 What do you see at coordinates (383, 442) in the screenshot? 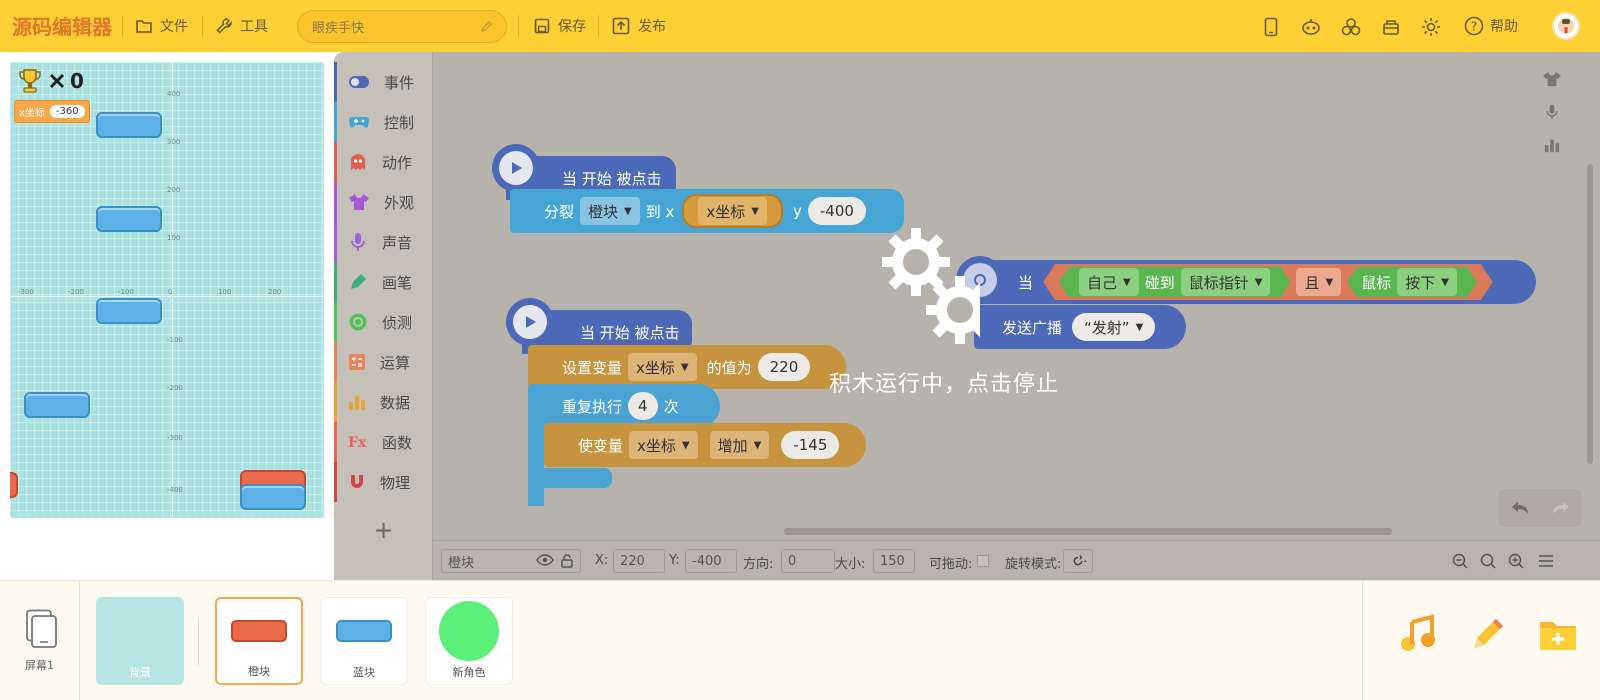
I see `category-functions: Fx 函数` at bounding box center [383, 442].